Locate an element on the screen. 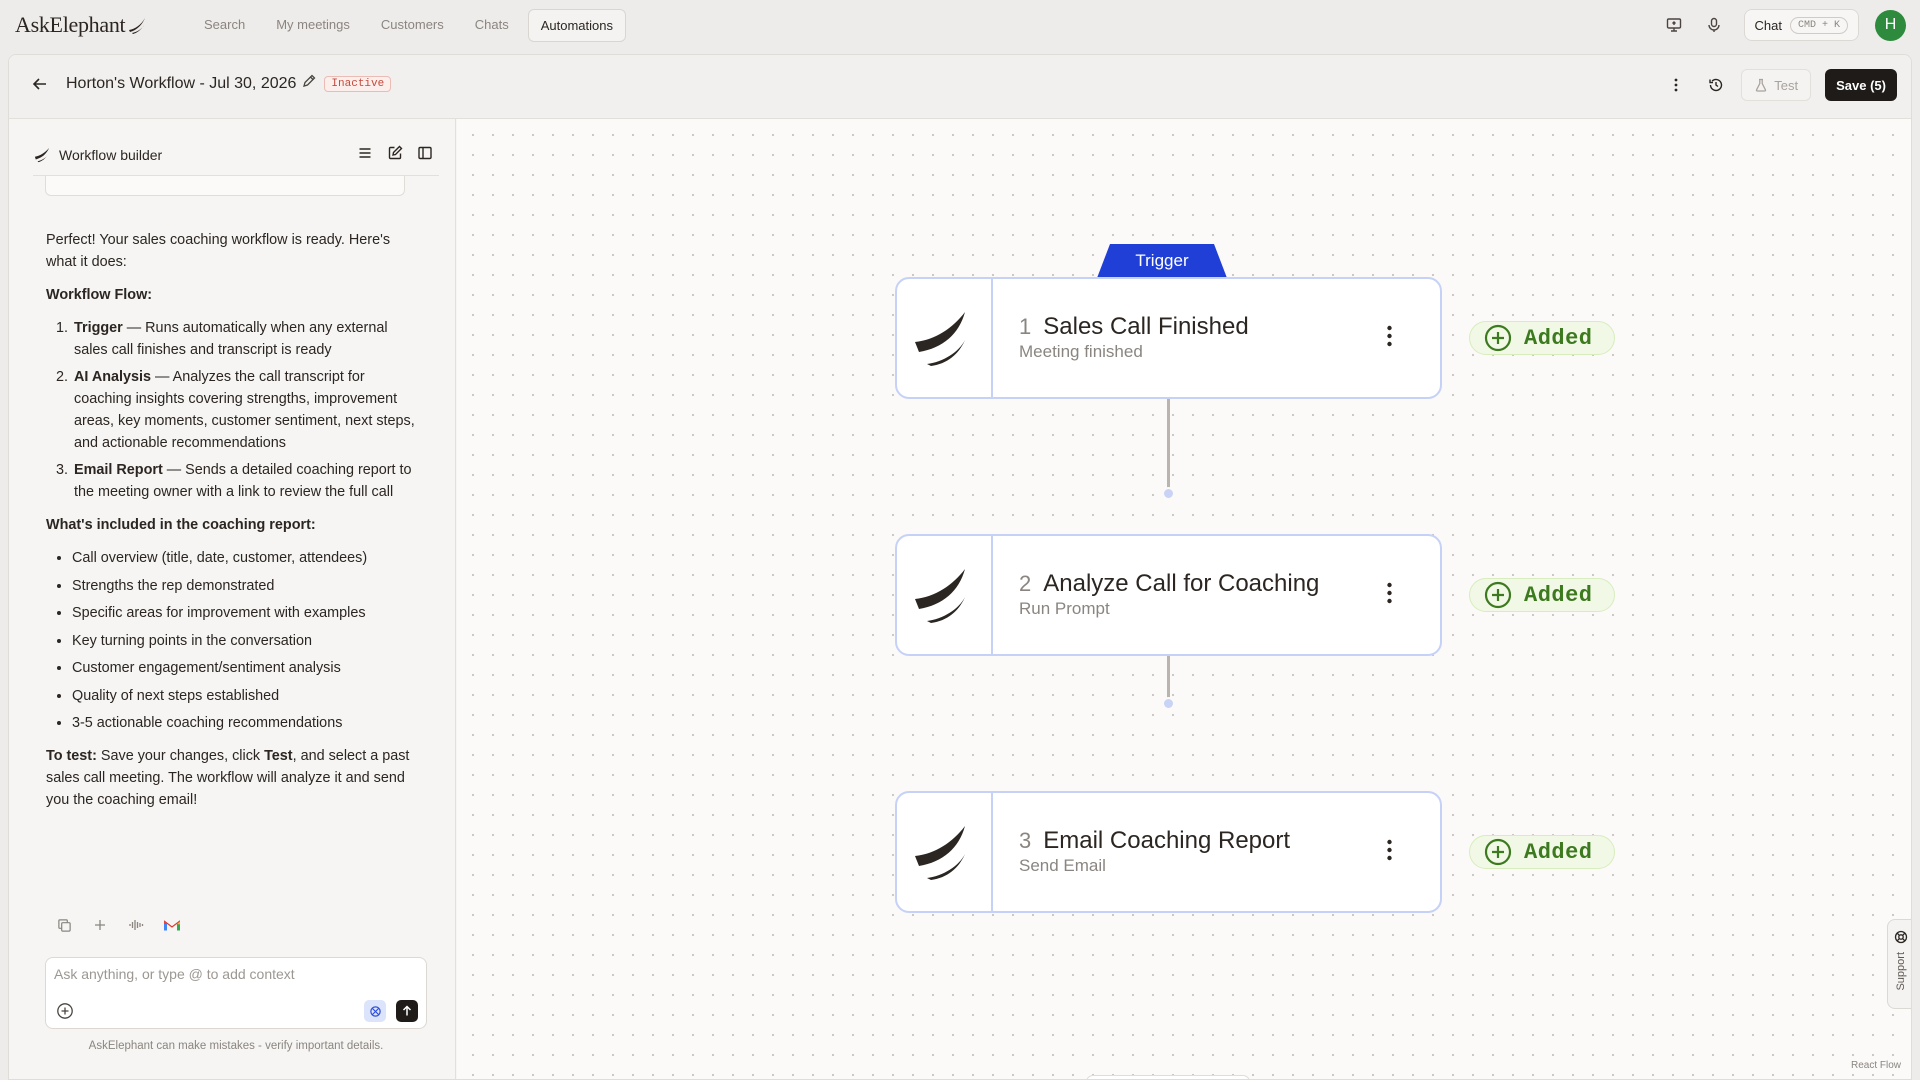  node-number: 1 is located at coordinates (1025, 326).